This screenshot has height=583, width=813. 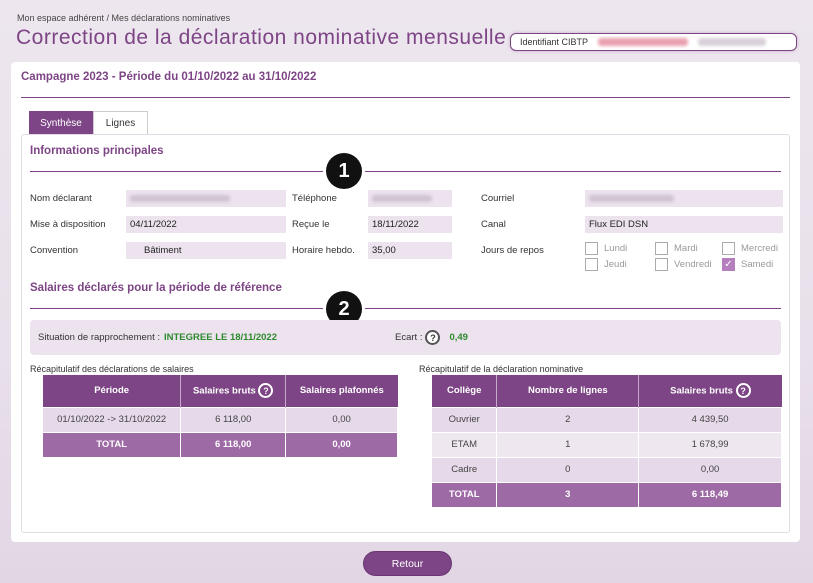 I want to click on table-row: 01/10/2022 -> 31/10/2022 6 118,00 0,00, so click(x=220, y=419).